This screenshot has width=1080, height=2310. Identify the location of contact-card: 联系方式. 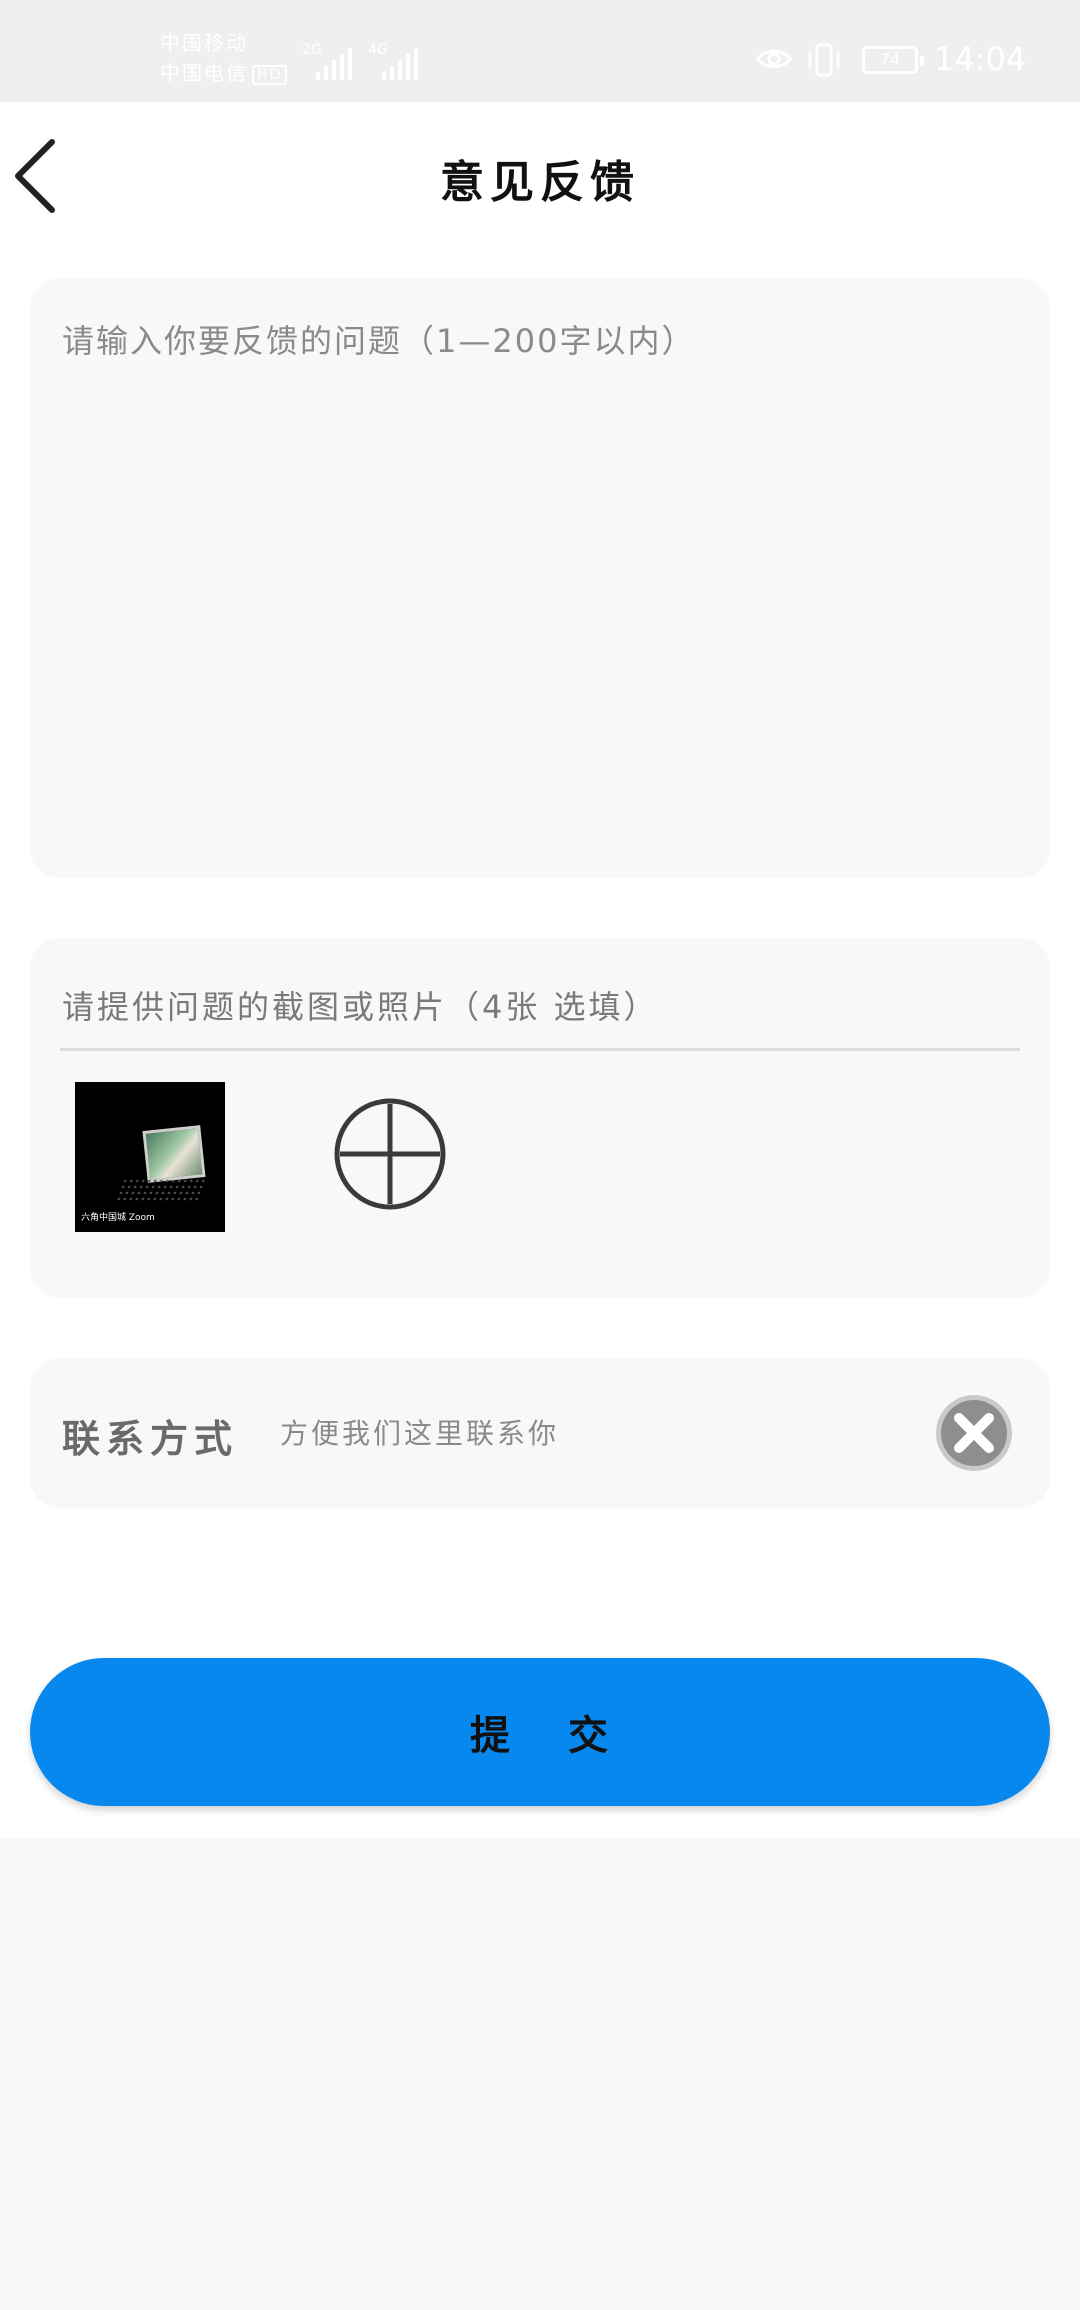
(540, 1433).